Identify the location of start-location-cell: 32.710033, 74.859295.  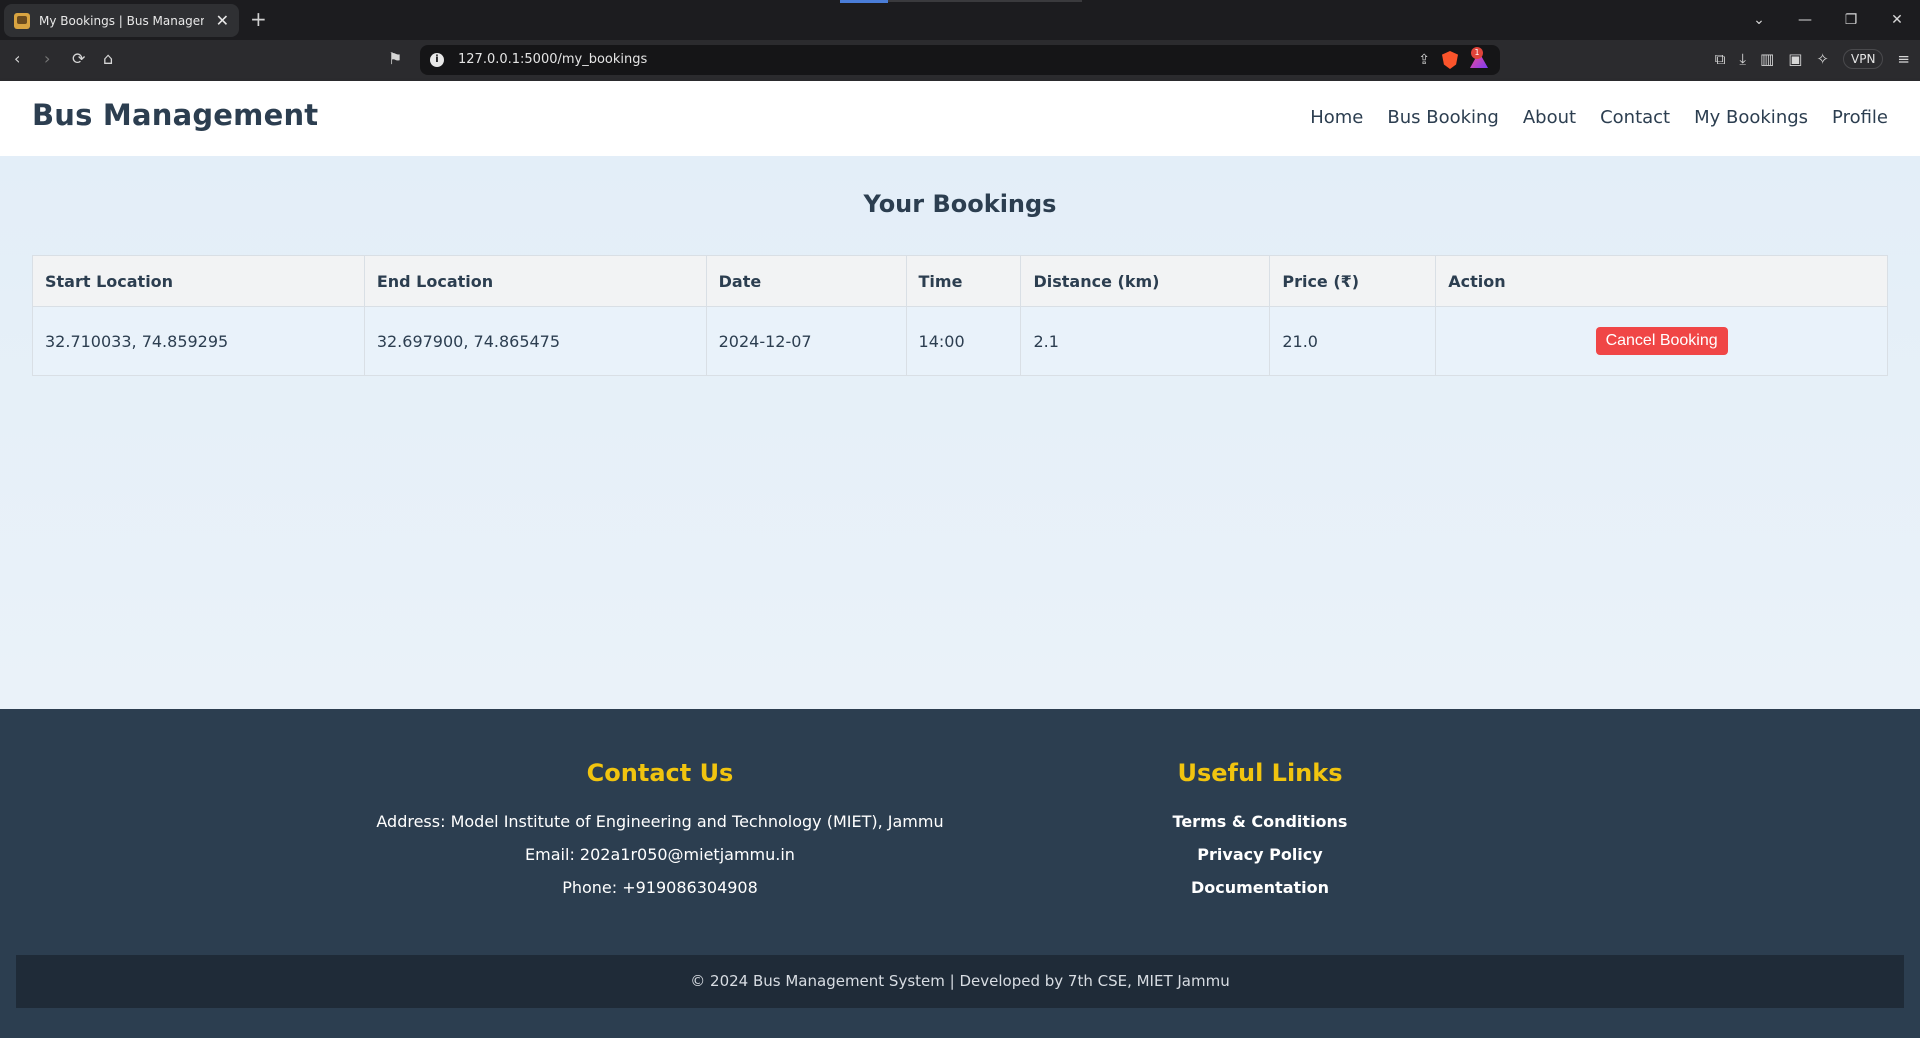
(198, 341).